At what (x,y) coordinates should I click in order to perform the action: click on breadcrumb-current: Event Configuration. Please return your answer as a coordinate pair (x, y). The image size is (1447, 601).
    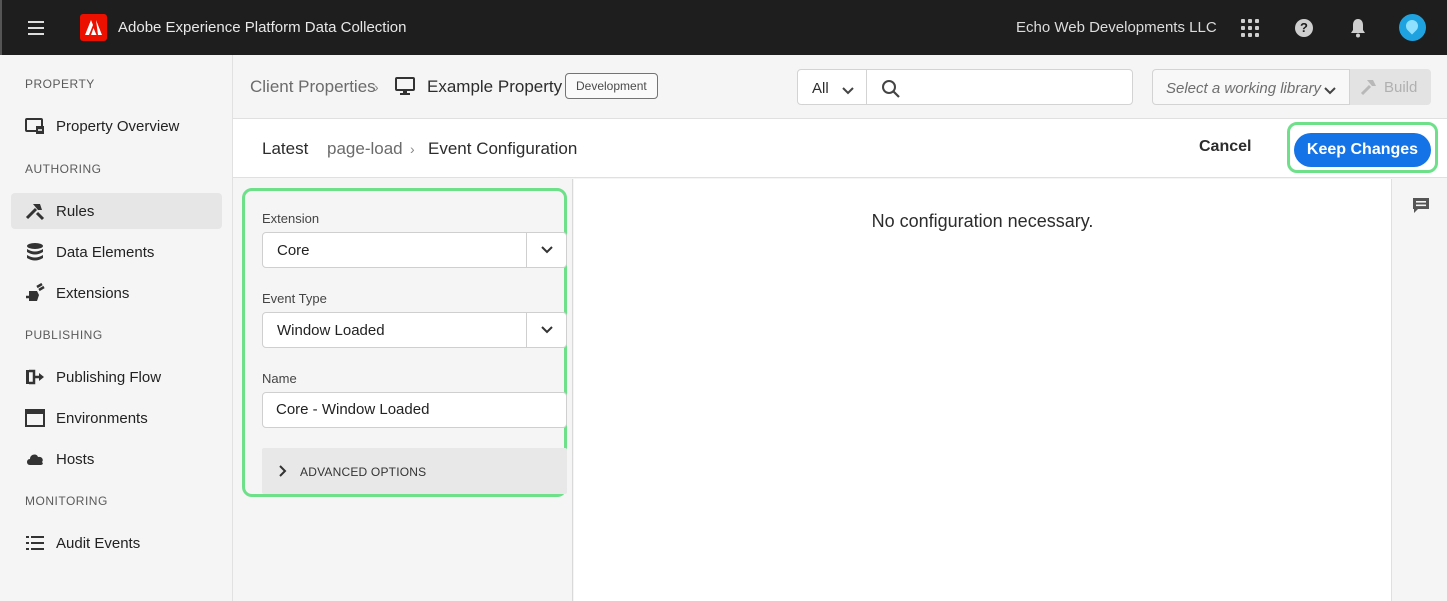
    Looking at the image, I should click on (503, 148).